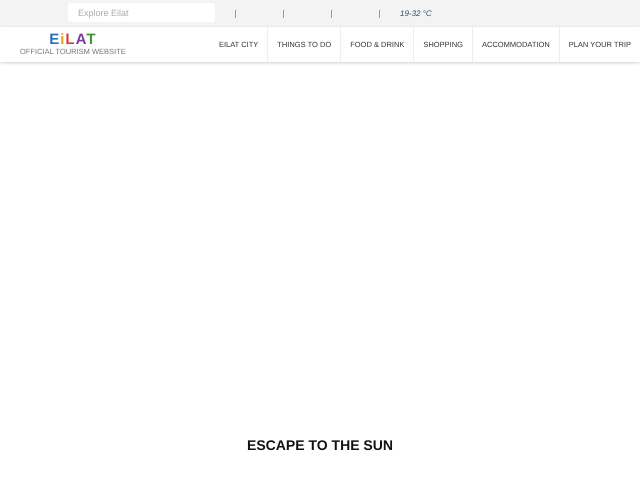  I want to click on logo-letter: L, so click(70, 39).